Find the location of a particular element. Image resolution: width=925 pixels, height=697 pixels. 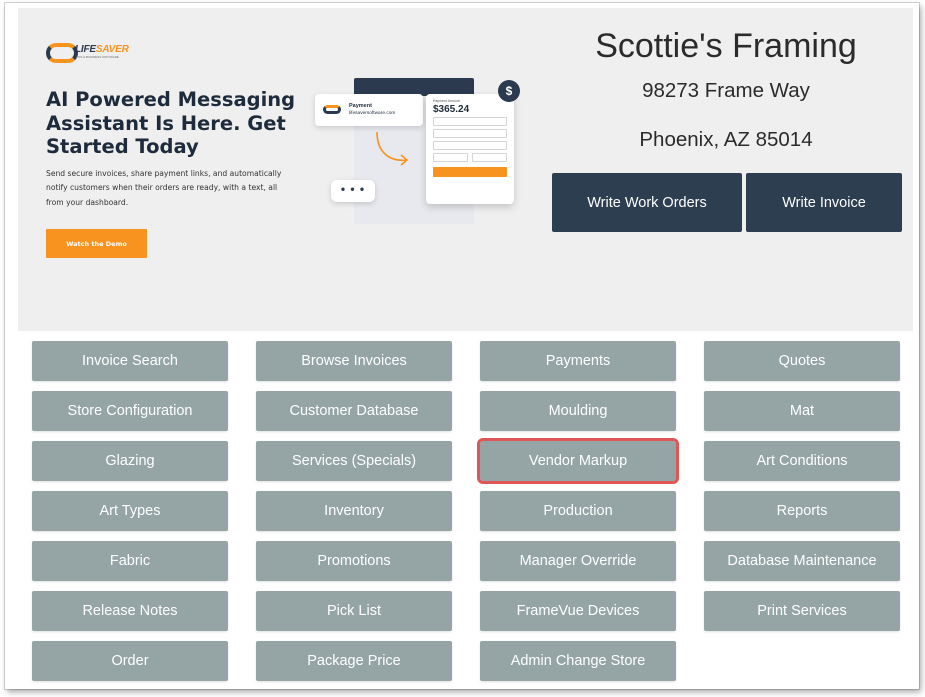

logo-wordmark: LIFESAVER is located at coordinates (102, 49).